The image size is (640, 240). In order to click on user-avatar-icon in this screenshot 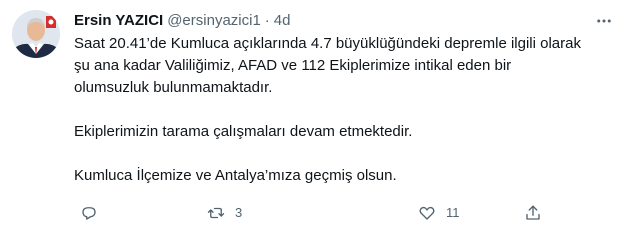, I will do `click(36, 34)`.